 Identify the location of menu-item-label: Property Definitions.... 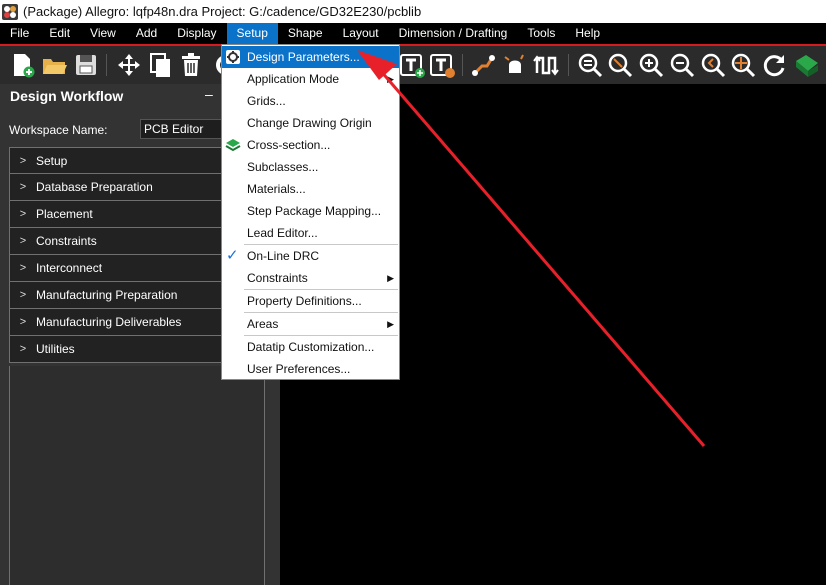
(304, 301).